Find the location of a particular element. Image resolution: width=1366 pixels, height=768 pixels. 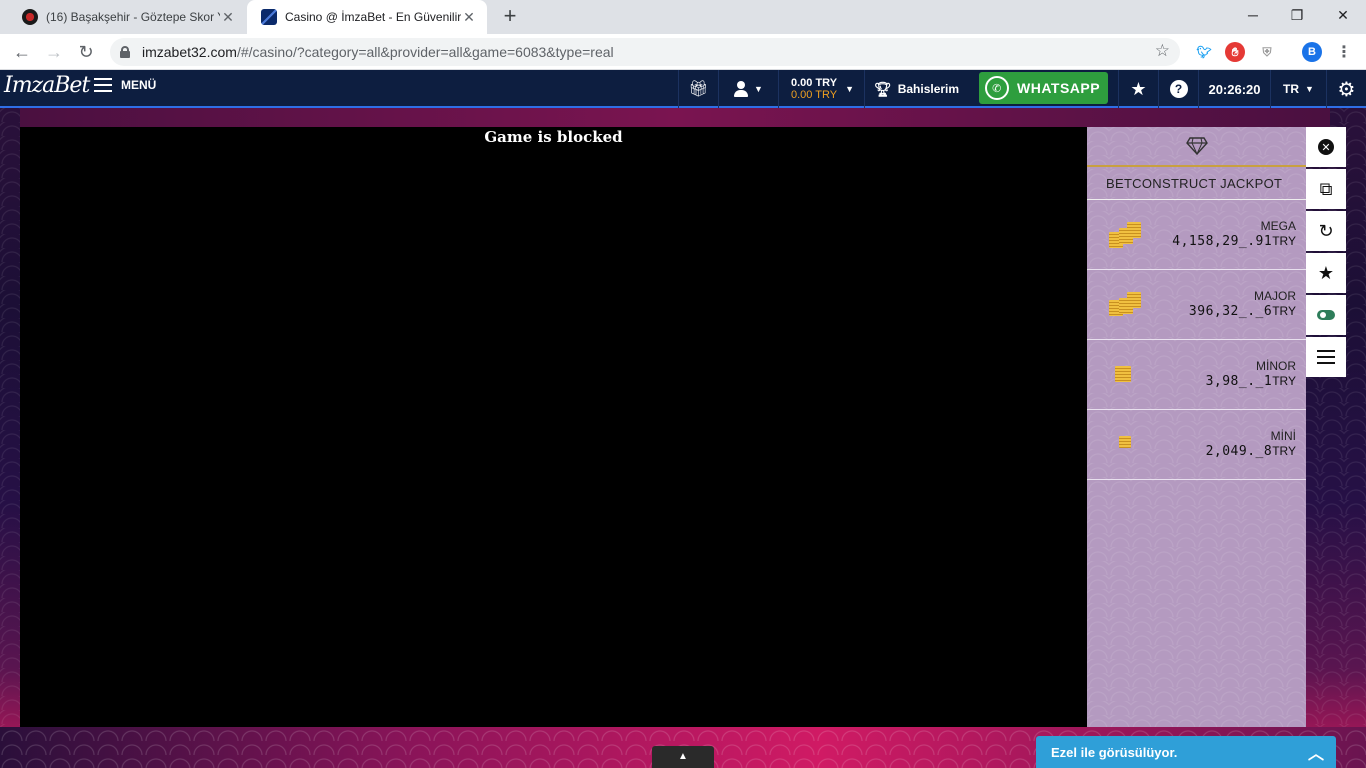

maximize-button: ❐ is located at coordinates (1297, 15).